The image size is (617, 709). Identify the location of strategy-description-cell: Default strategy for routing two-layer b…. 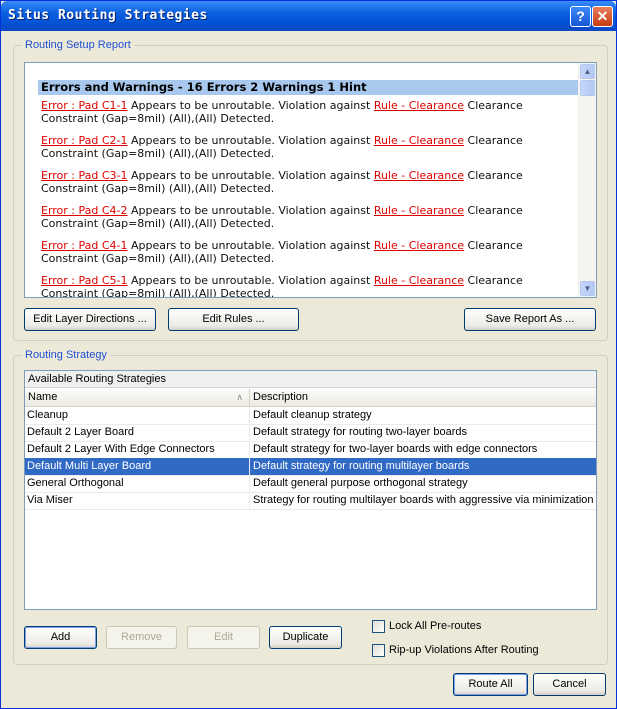
(360, 432).